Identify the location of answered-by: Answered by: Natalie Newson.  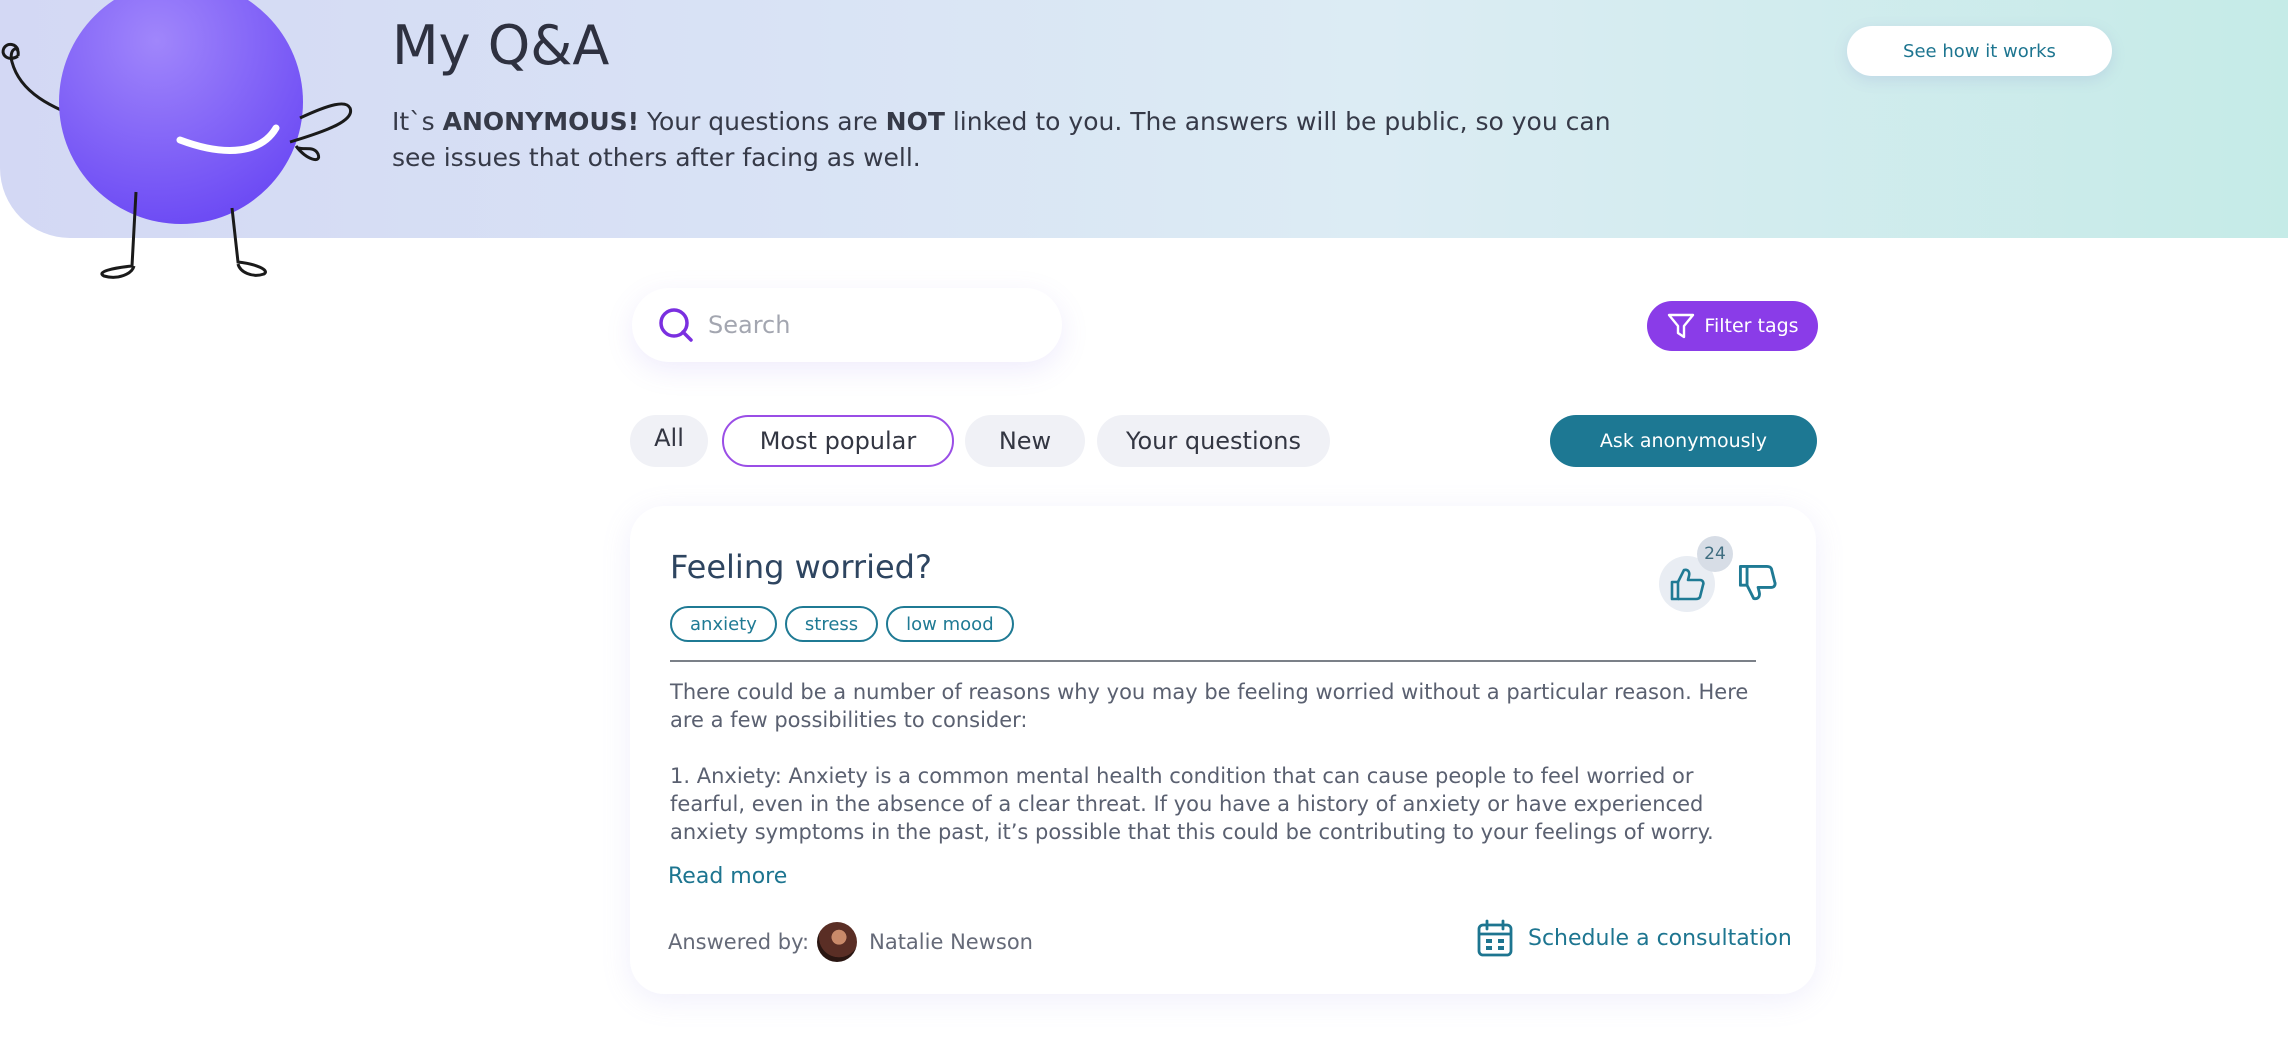
(850, 942).